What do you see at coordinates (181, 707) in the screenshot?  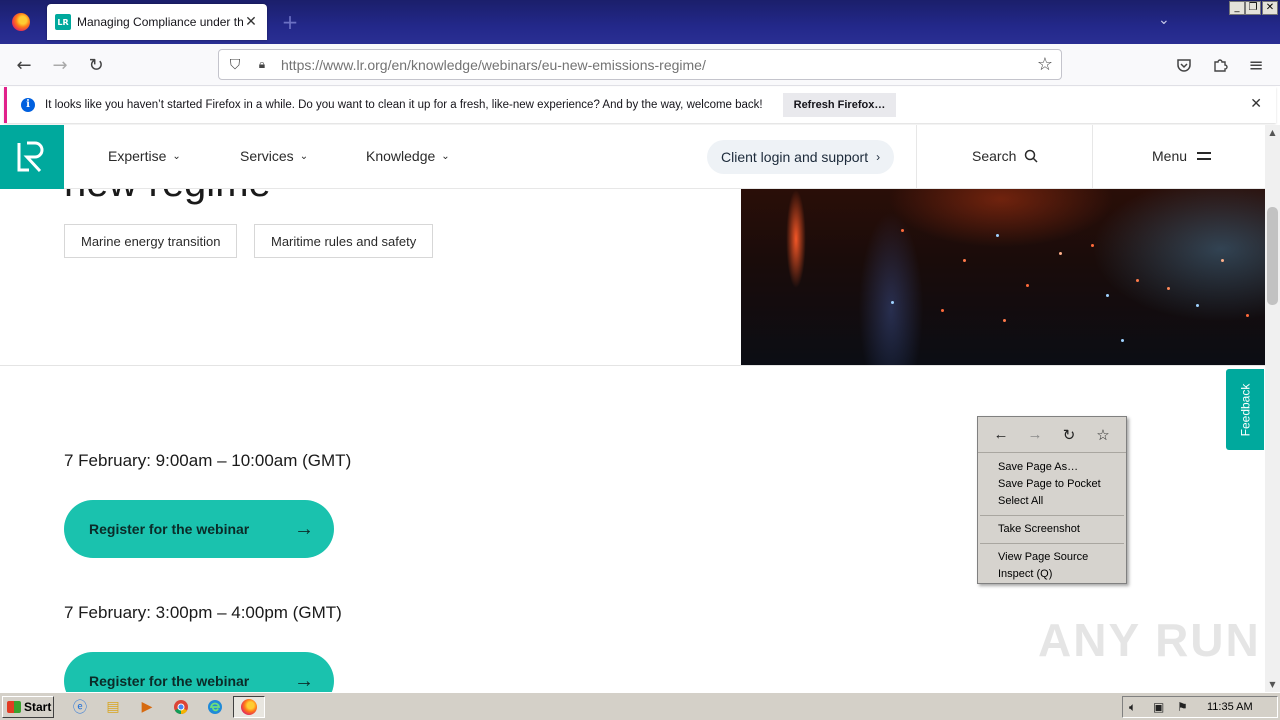 I see `chrome-icon` at bounding box center [181, 707].